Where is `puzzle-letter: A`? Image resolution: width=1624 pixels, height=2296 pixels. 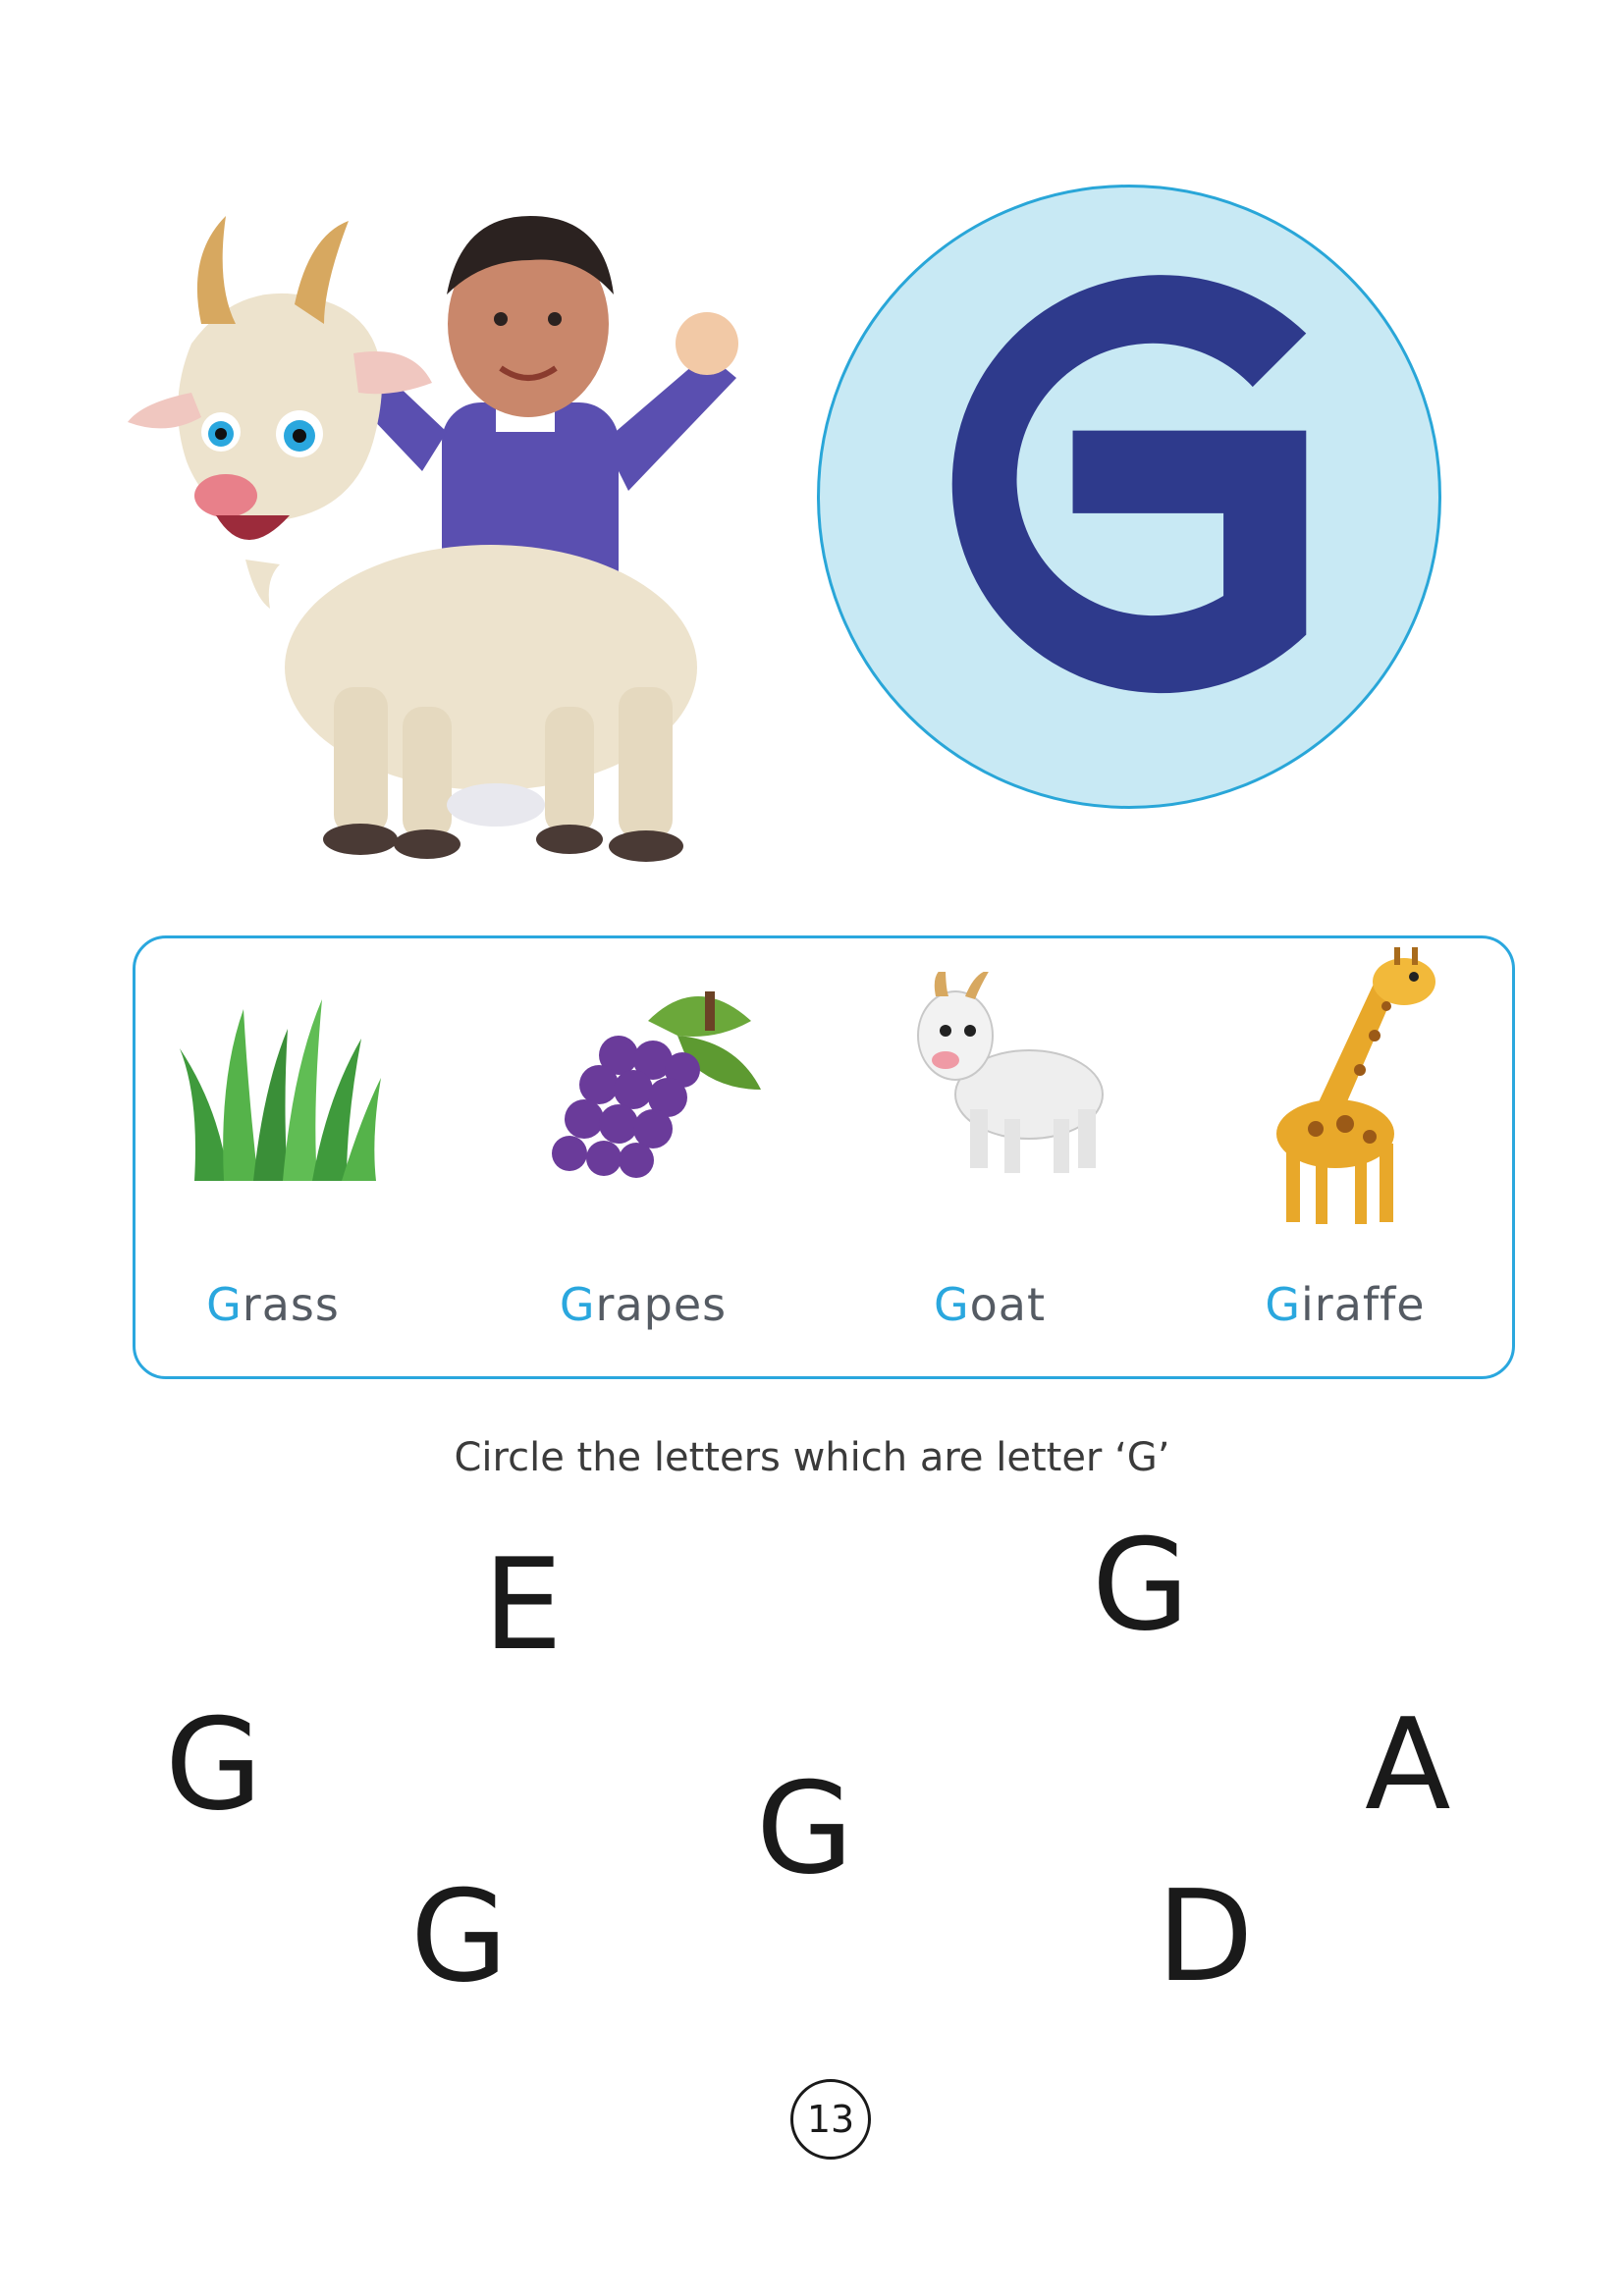 puzzle-letter: A is located at coordinates (1408, 1766).